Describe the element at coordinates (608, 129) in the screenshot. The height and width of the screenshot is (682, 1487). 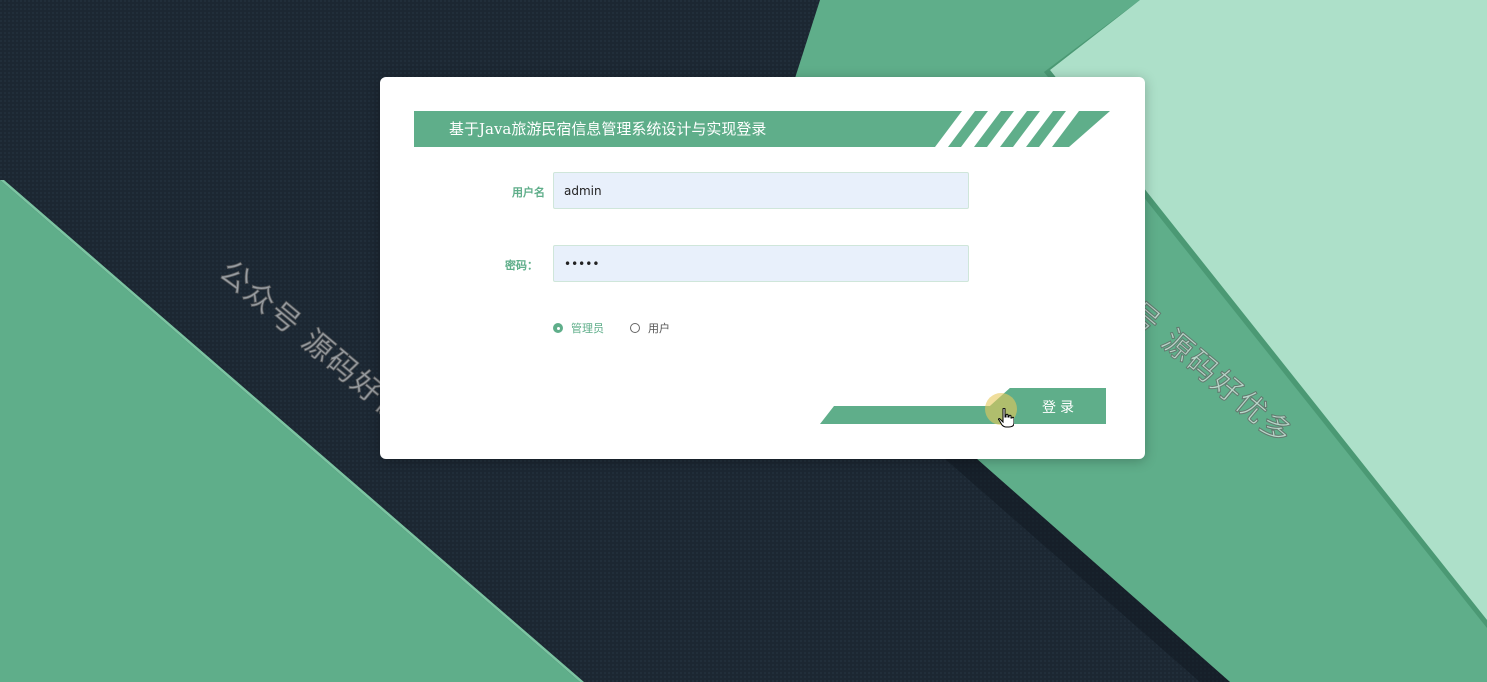
I see `page-title: 基于Java旅游民宿信息管理系统设计与实现登录` at that location.